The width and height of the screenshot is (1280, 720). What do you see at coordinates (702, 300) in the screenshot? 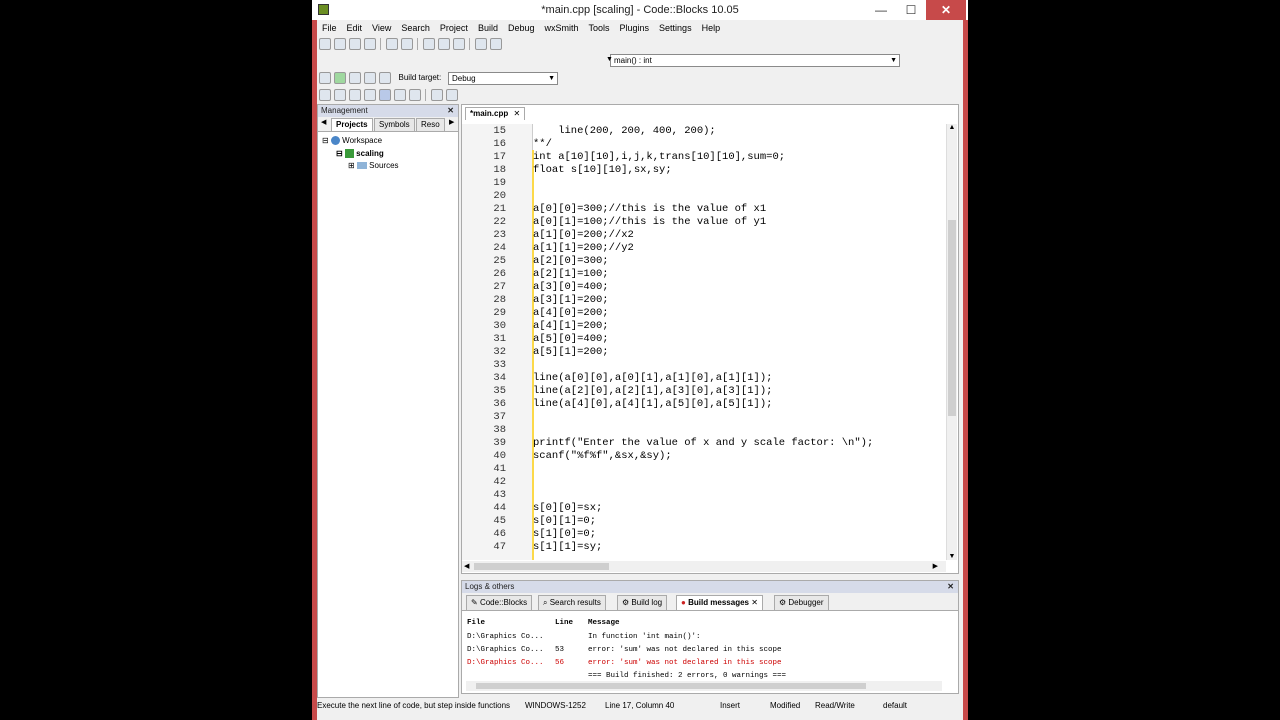
I see `code-line: 28 a[3][1]=200;` at bounding box center [702, 300].